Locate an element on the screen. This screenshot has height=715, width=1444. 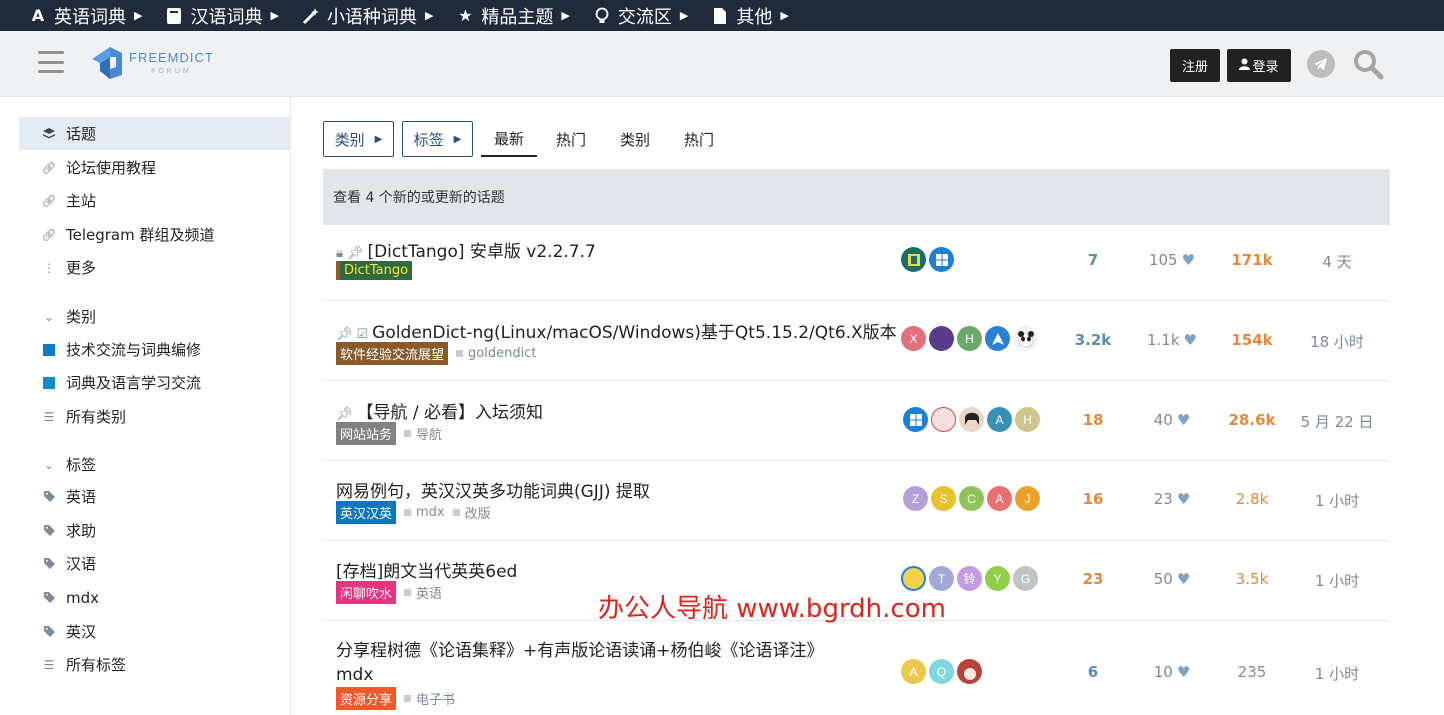
telegram-icon is located at coordinates (1321, 64).